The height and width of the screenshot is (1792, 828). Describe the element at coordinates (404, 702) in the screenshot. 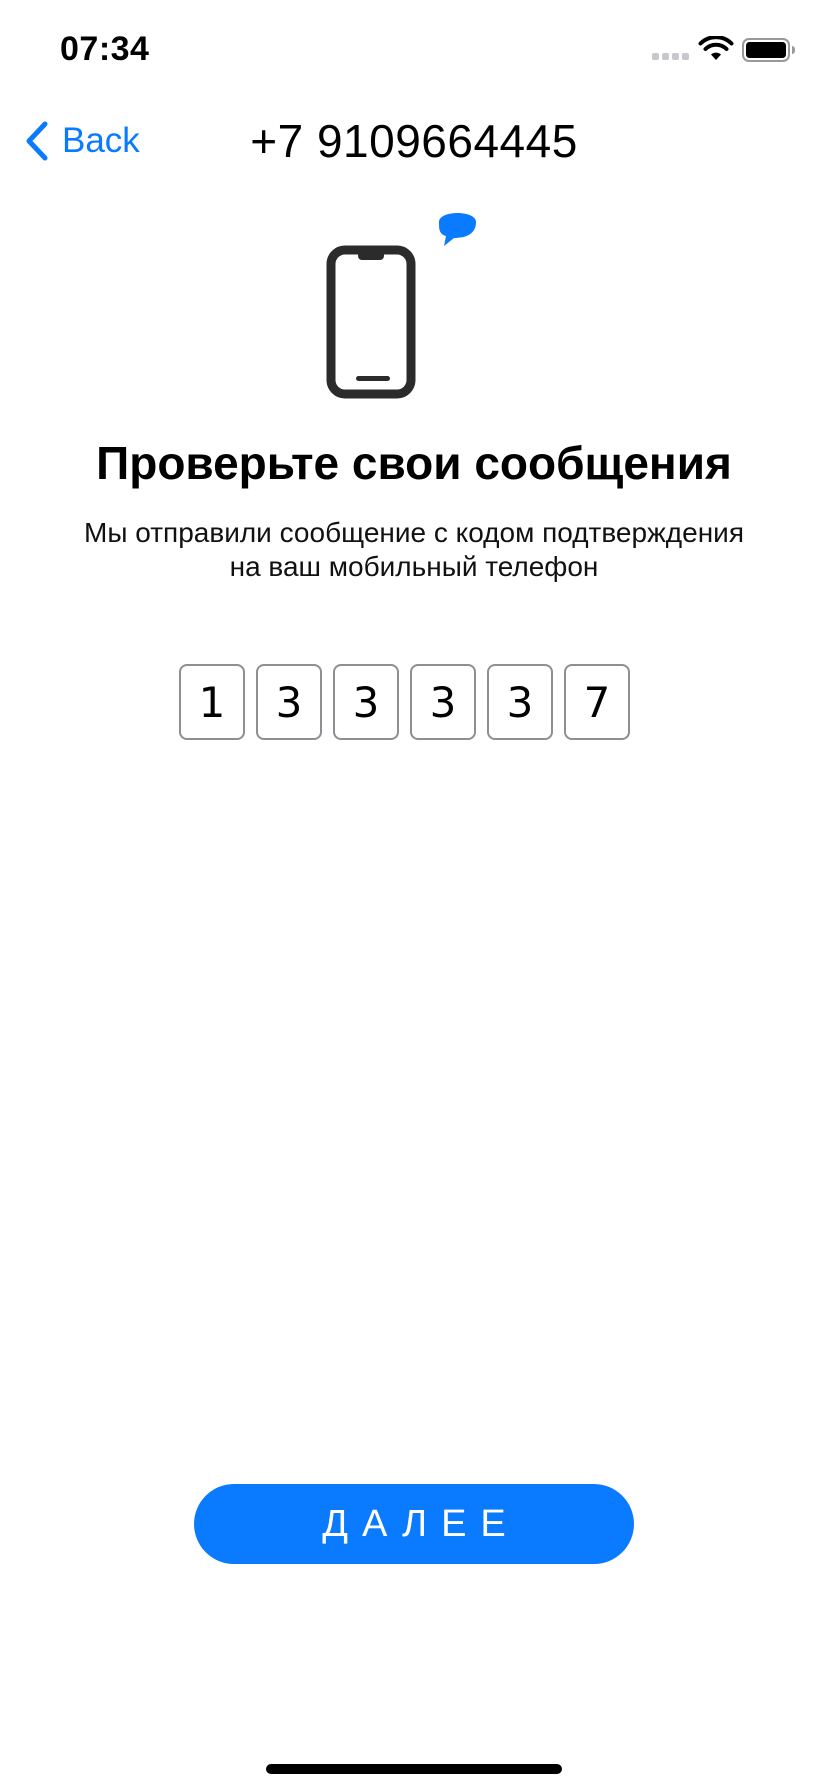

I see `verification-code-input: 1 3 3 3 3 7` at that location.